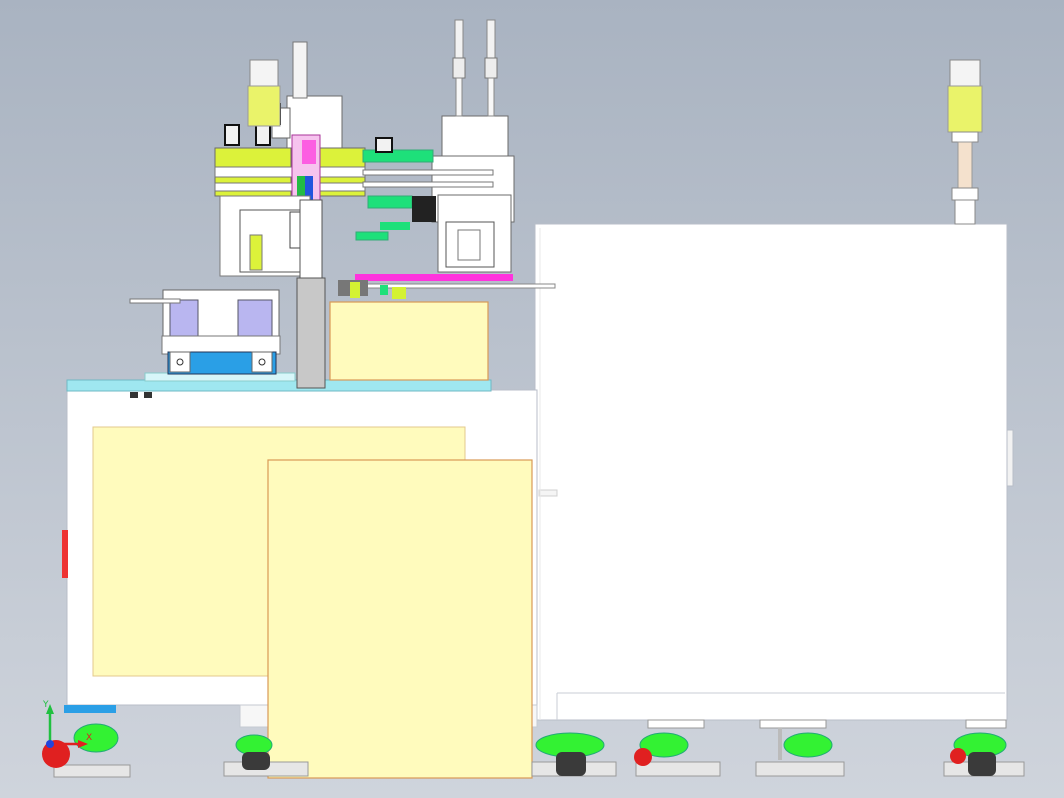 This screenshot has height=798, width=1064. Describe the element at coordinates (65, 554) in the screenshot. I see `emergency-stop-edge` at that location.